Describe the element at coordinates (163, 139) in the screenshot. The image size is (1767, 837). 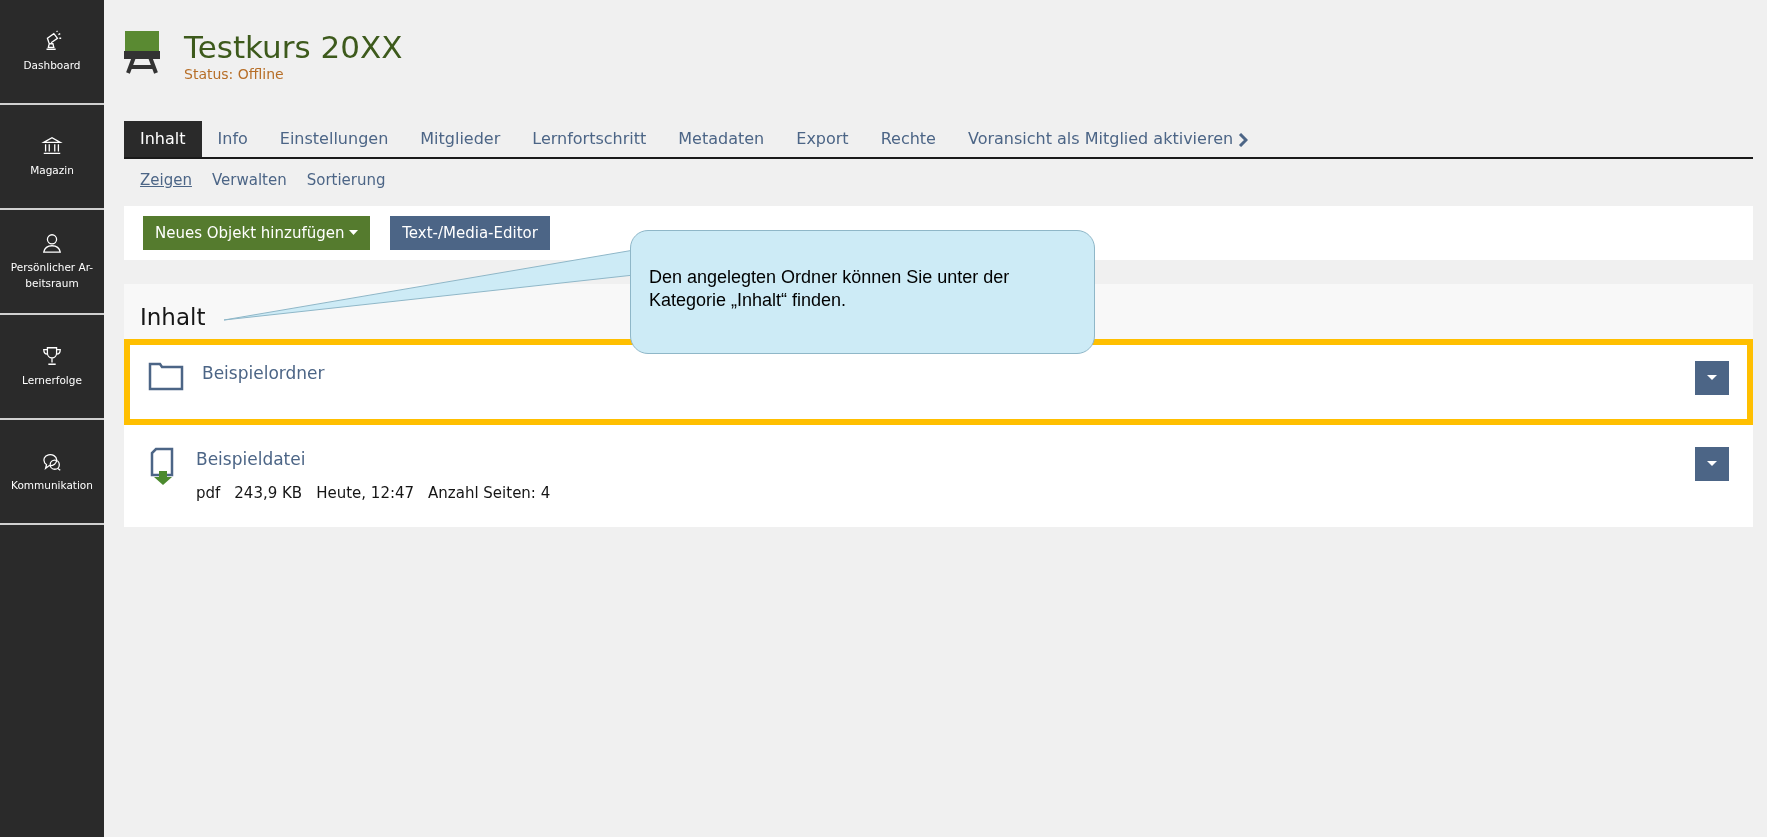
I see `tab: Inhalt` at that location.